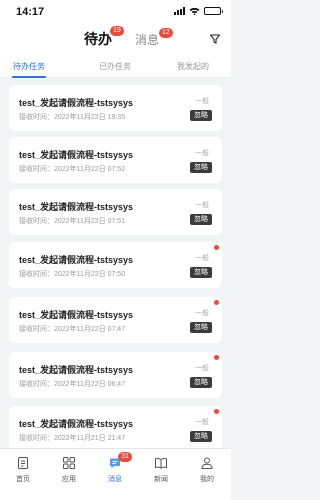  What do you see at coordinates (29, 77) in the screenshot?
I see `active-tab-indicator` at bounding box center [29, 77].